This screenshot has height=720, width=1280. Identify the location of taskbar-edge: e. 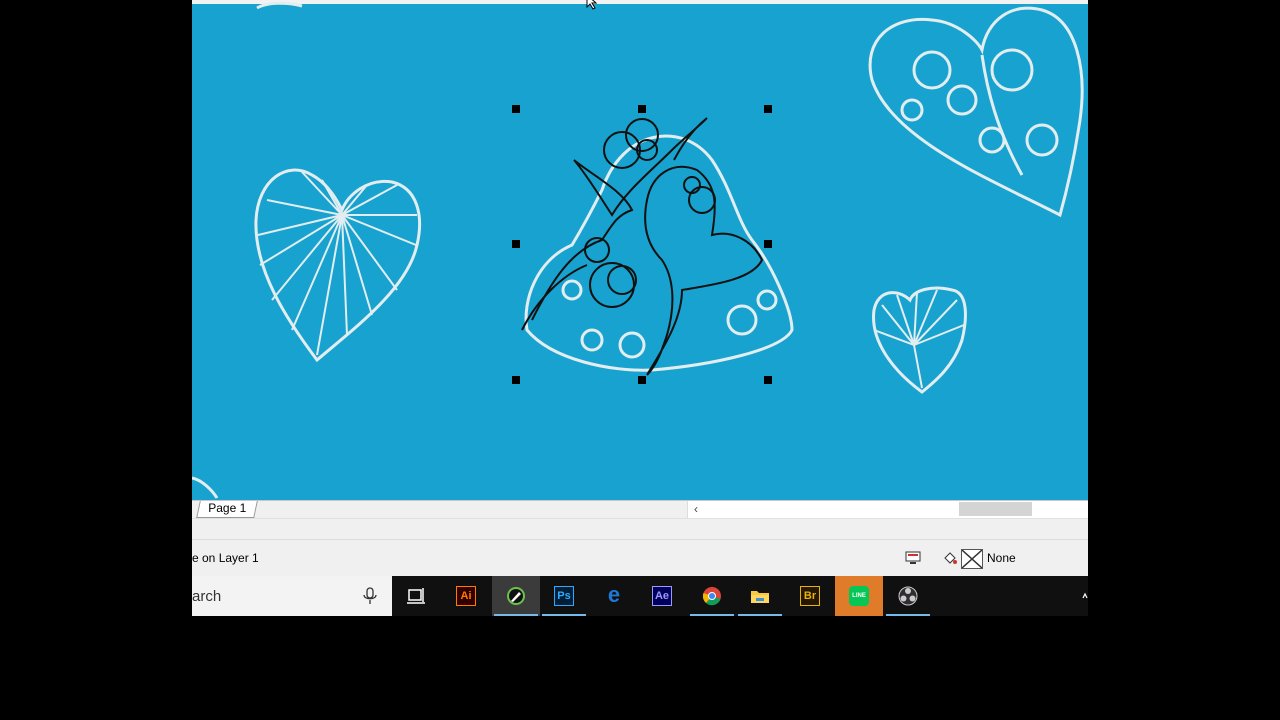
(614, 596).